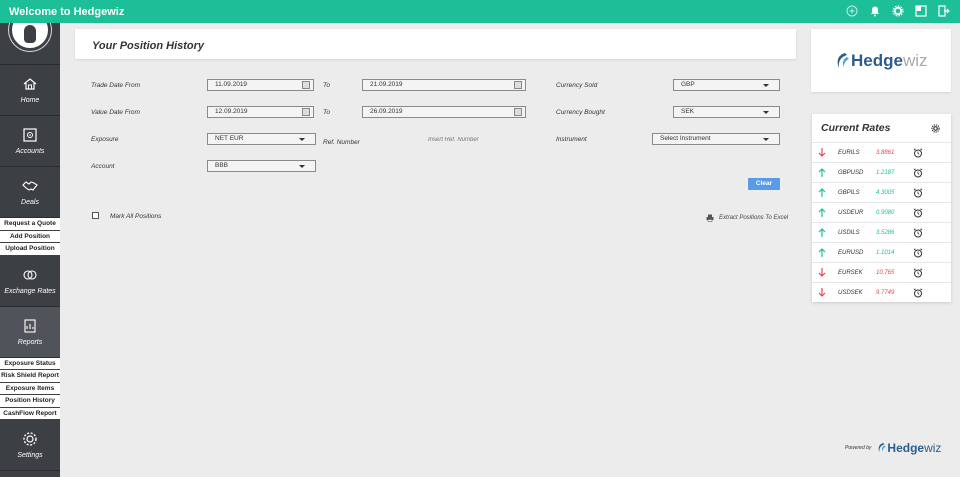 The width and height of the screenshot is (960, 477). I want to click on rate-pair: EURILS, so click(849, 153).